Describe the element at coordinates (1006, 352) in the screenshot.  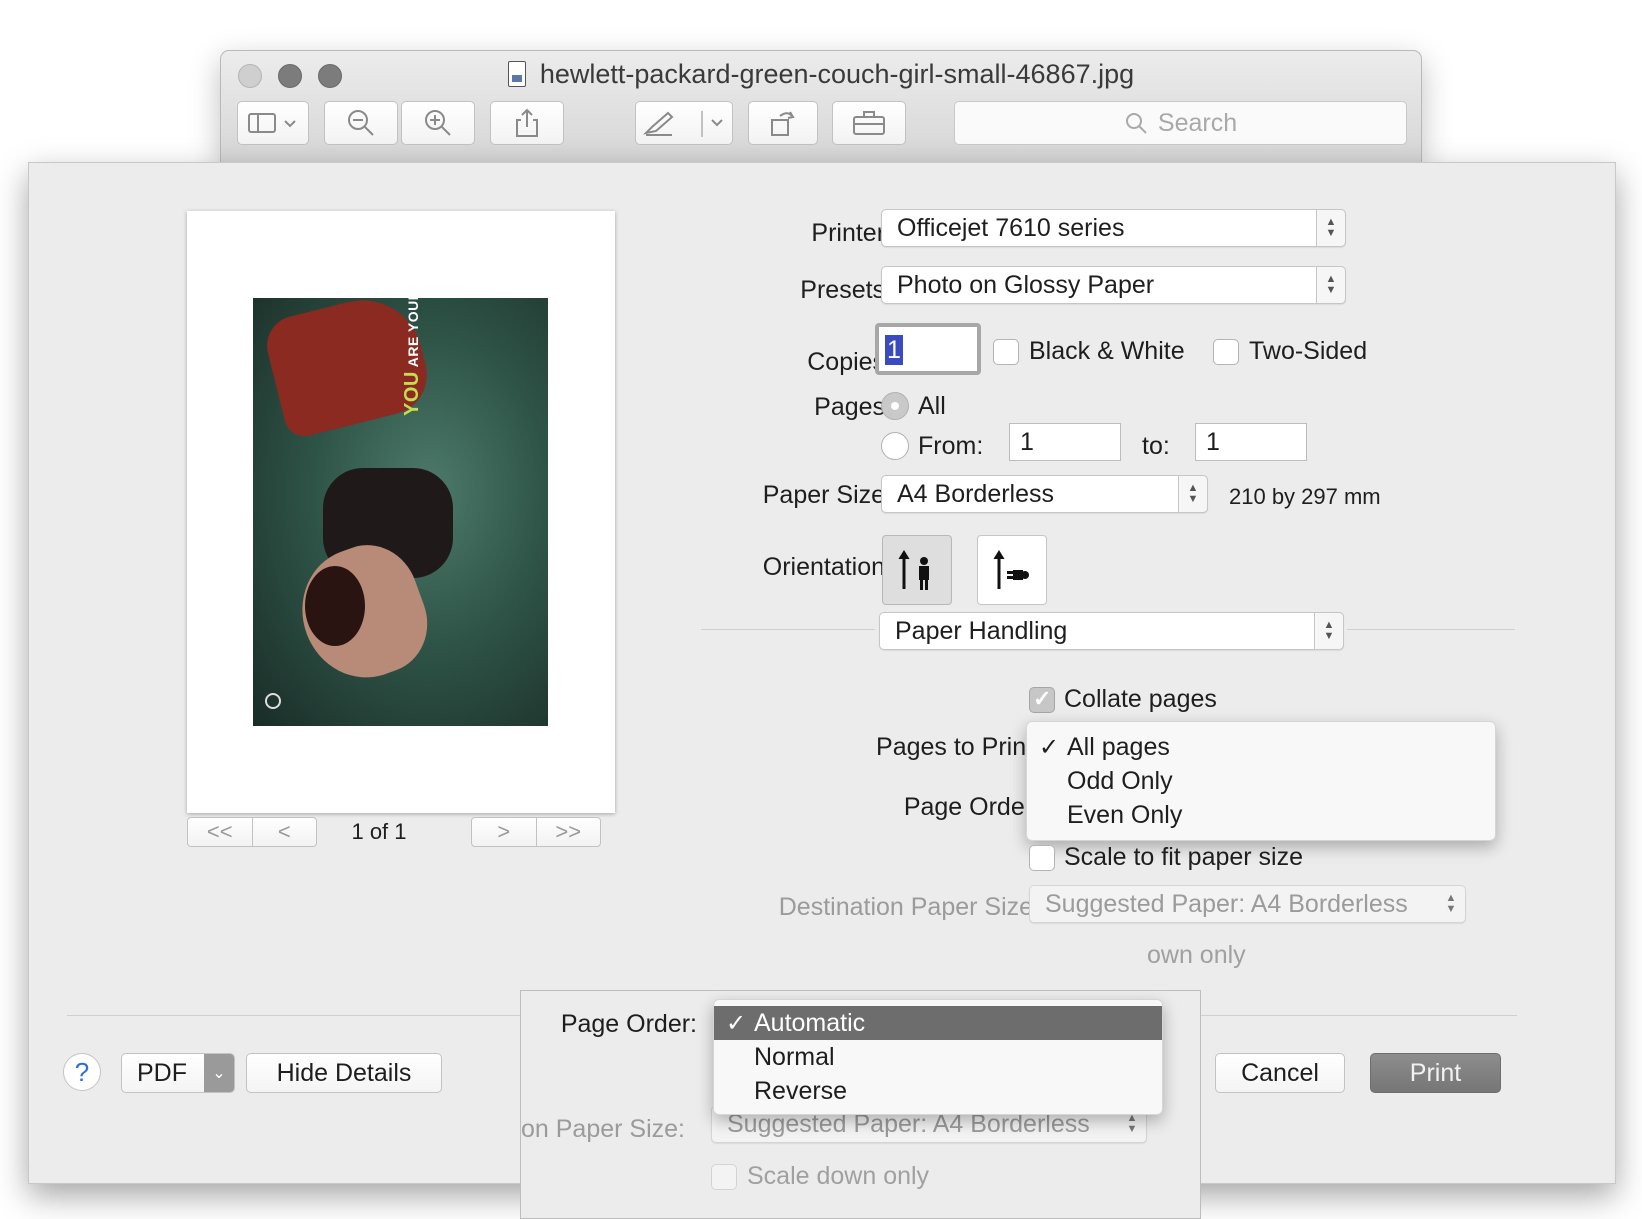
I see `black-white-checkbox` at that location.